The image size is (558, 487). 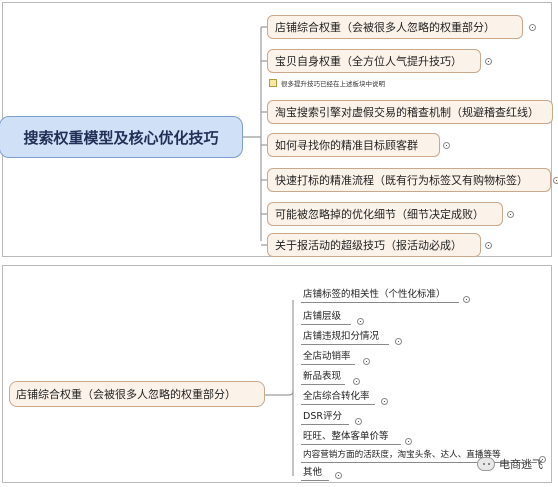 I want to click on branch-store-level: 店铺层级, so click(x=326, y=317).